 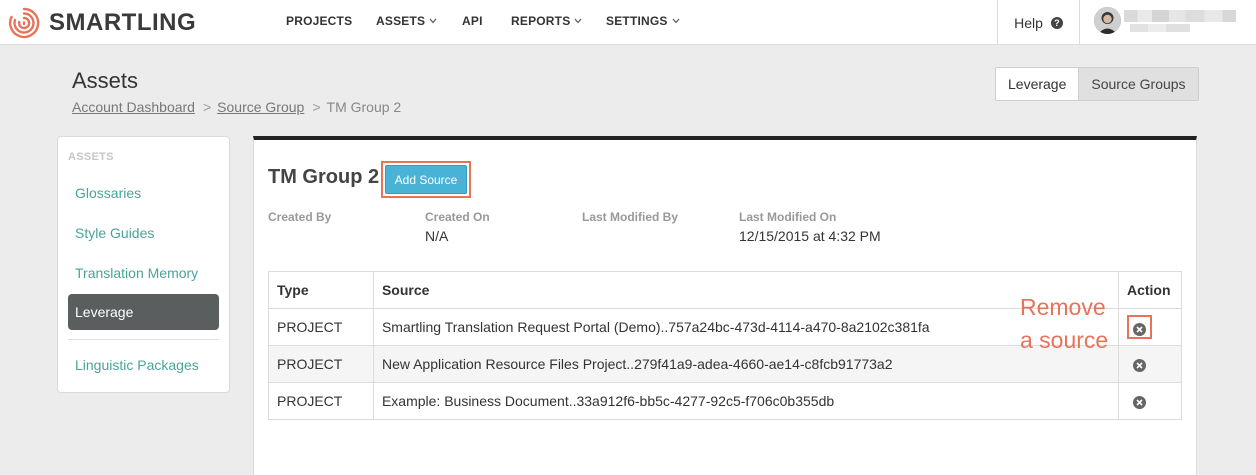 What do you see at coordinates (137, 365) in the screenshot?
I see `sidebar-item-label: Linguistic Packages` at bounding box center [137, 365].